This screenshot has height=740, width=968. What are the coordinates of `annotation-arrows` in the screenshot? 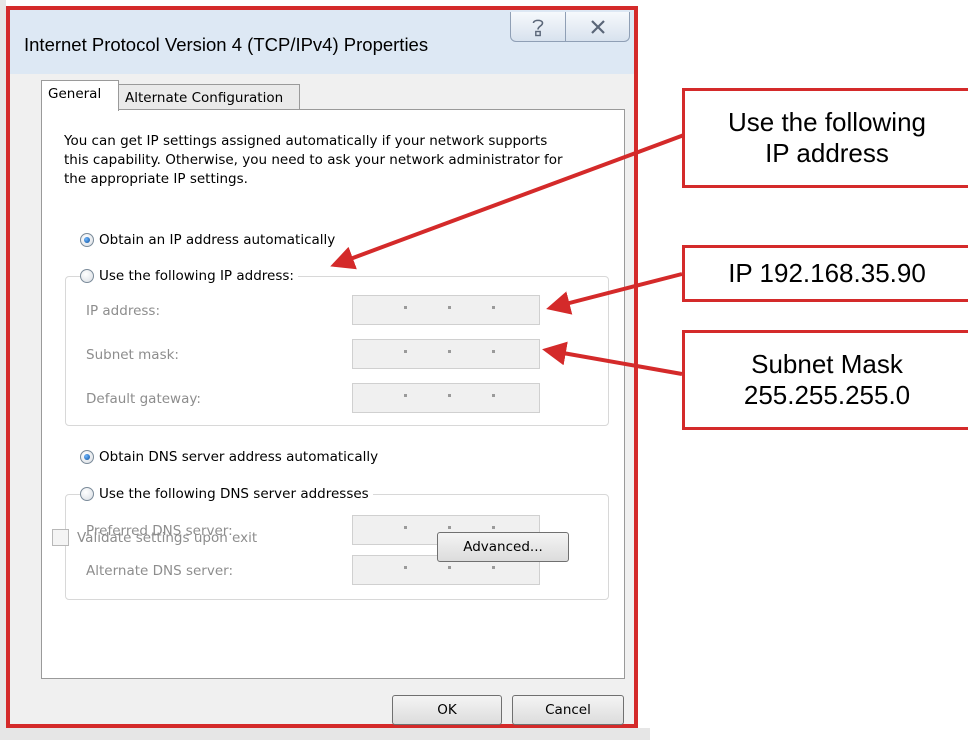 It's located at (507, 254).